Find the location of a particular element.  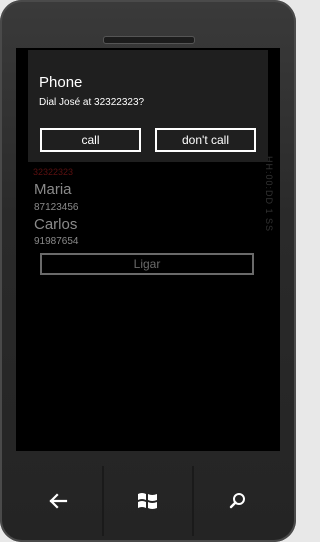

contact-number: 91987654 is located at coordinates (56, 241).